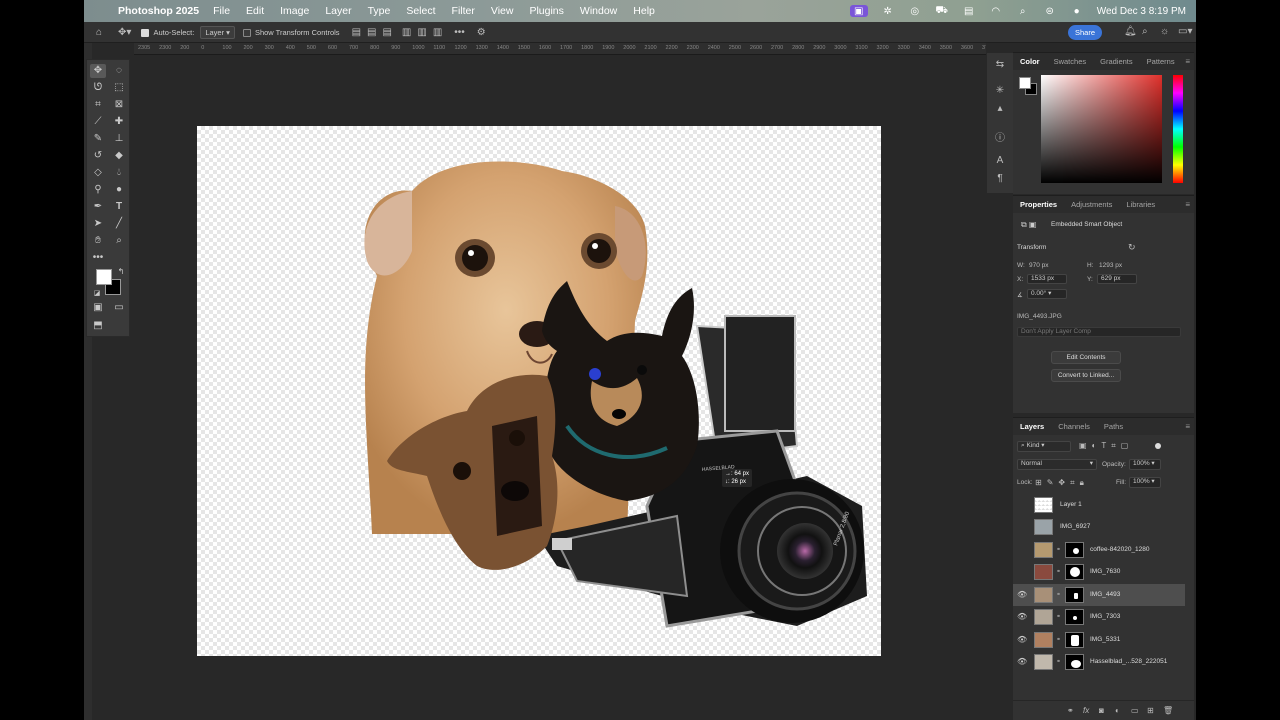 The width and height of the screenshot is (1280, 720). What do you see at coordinates (644, 11) in the screenshot?
I see `menu-help: Help` at bounding box center [644, 11].